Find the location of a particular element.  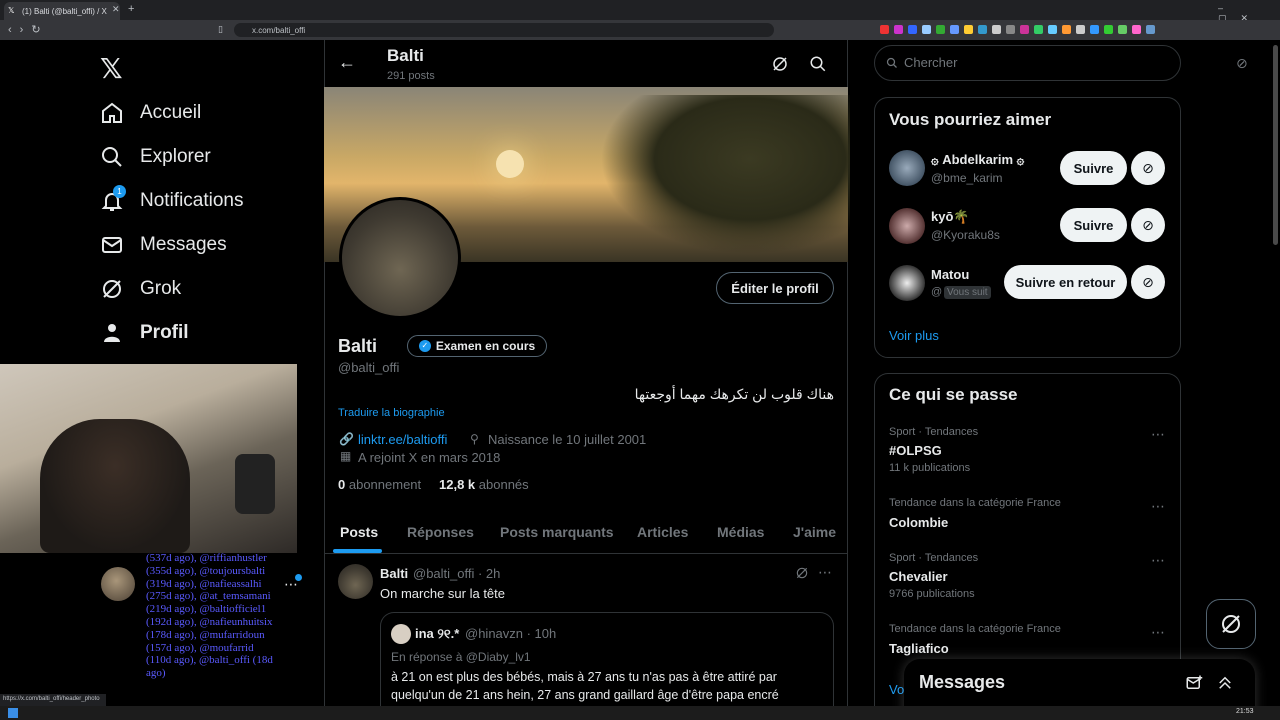

sidebar-item-label: Notifications is located at coordinates (192, 200).